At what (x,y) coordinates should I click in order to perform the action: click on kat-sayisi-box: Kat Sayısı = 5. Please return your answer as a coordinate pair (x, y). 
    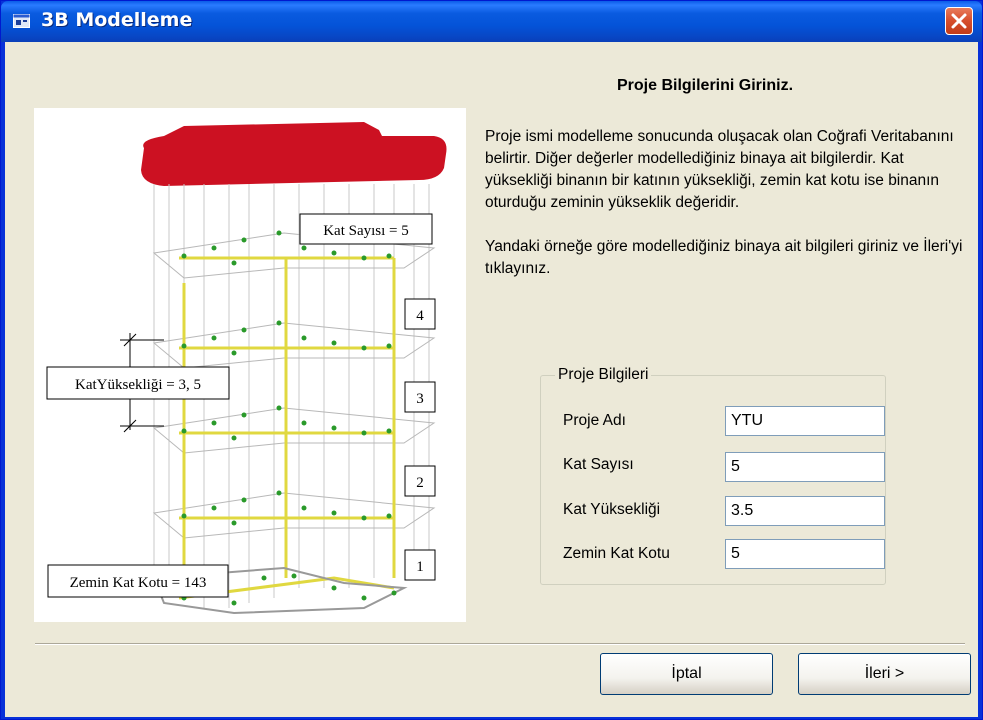
    Looking at the image, I should click on (366, 229).